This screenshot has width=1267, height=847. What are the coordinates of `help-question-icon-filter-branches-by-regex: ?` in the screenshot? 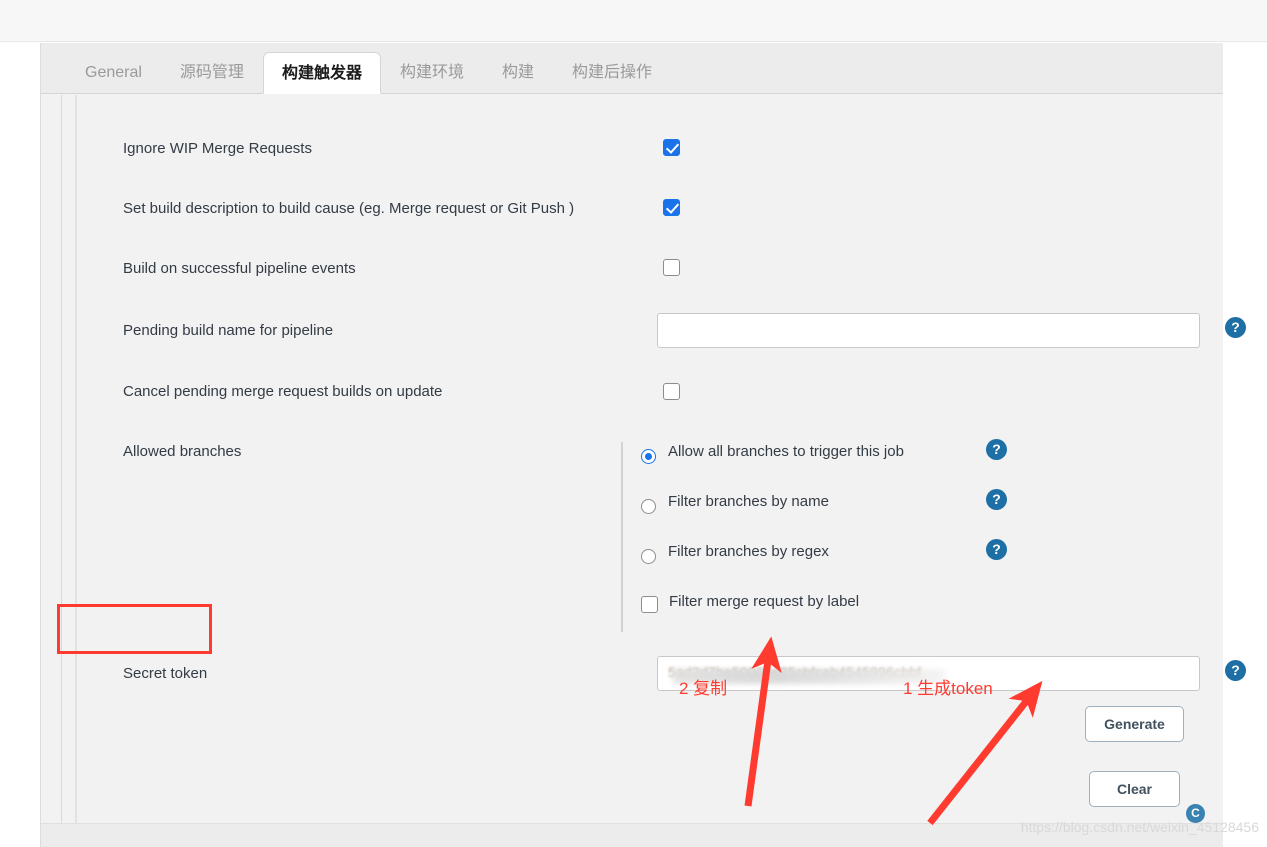 It's located at (996, 549).